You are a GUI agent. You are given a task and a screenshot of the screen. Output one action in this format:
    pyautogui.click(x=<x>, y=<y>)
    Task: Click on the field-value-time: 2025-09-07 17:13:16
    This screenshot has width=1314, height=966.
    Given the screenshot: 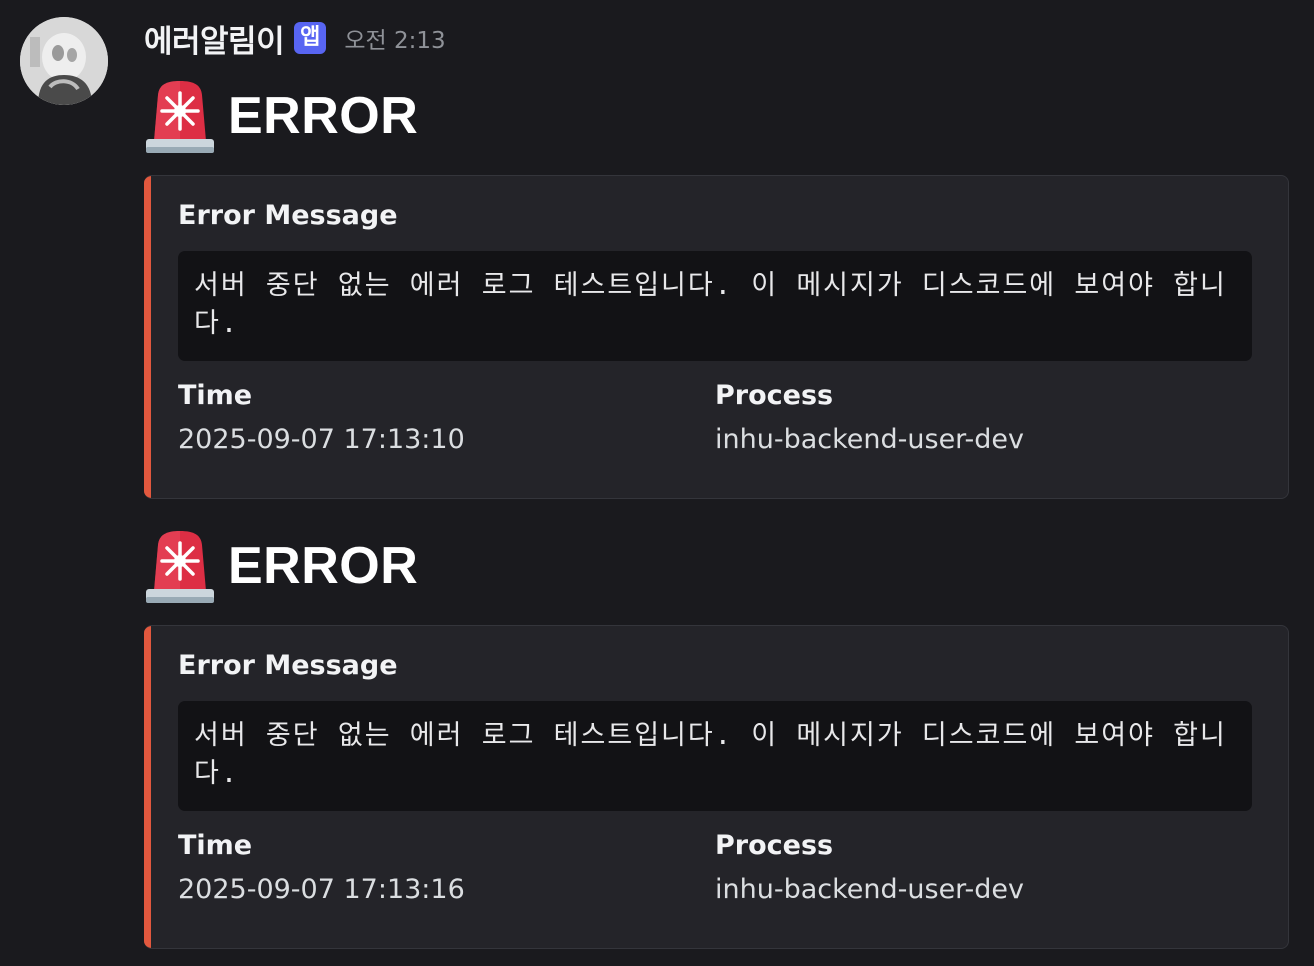 What is the action you would take?
    pyautogui.click(x=321, y=889)
    